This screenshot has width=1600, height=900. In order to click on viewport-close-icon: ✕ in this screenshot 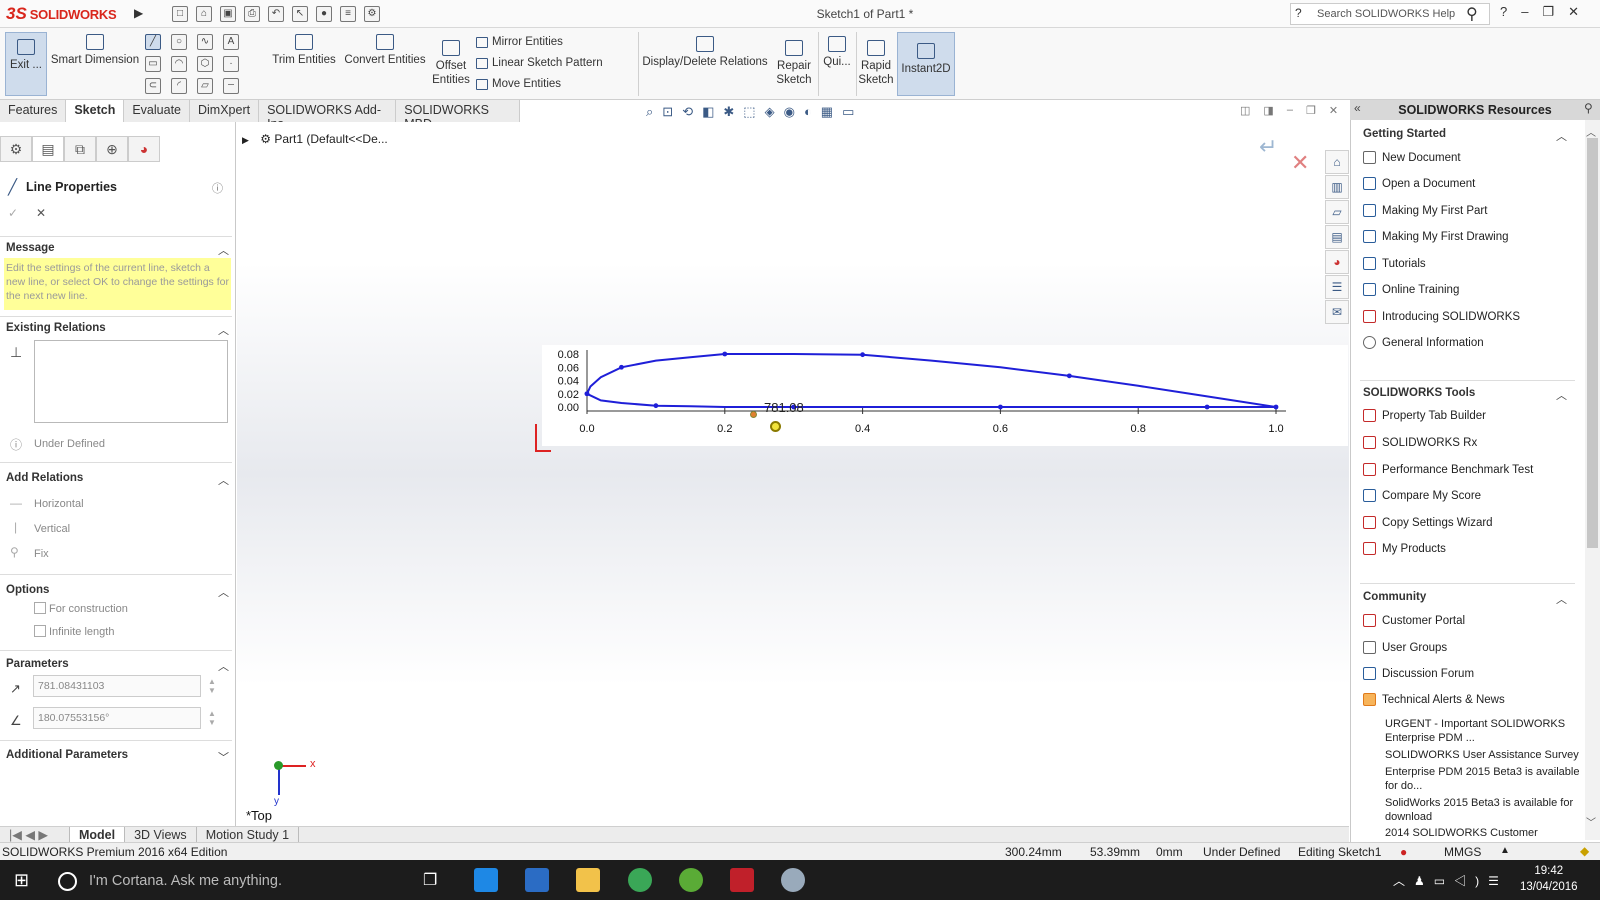, I will do `click(1333, 110)`.